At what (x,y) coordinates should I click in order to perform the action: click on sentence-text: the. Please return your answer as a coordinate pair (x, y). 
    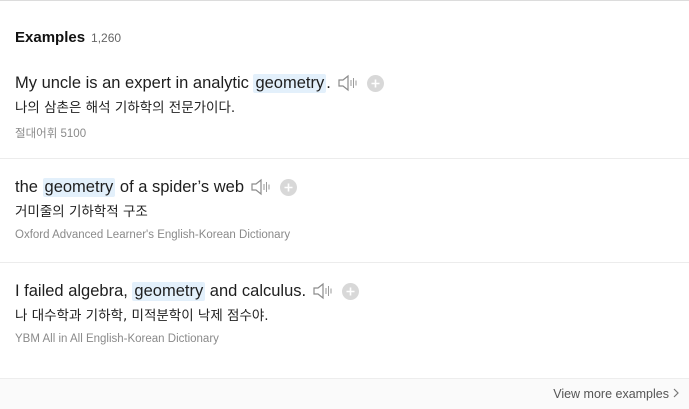
    Looking at the image, I should click on (29, 186).